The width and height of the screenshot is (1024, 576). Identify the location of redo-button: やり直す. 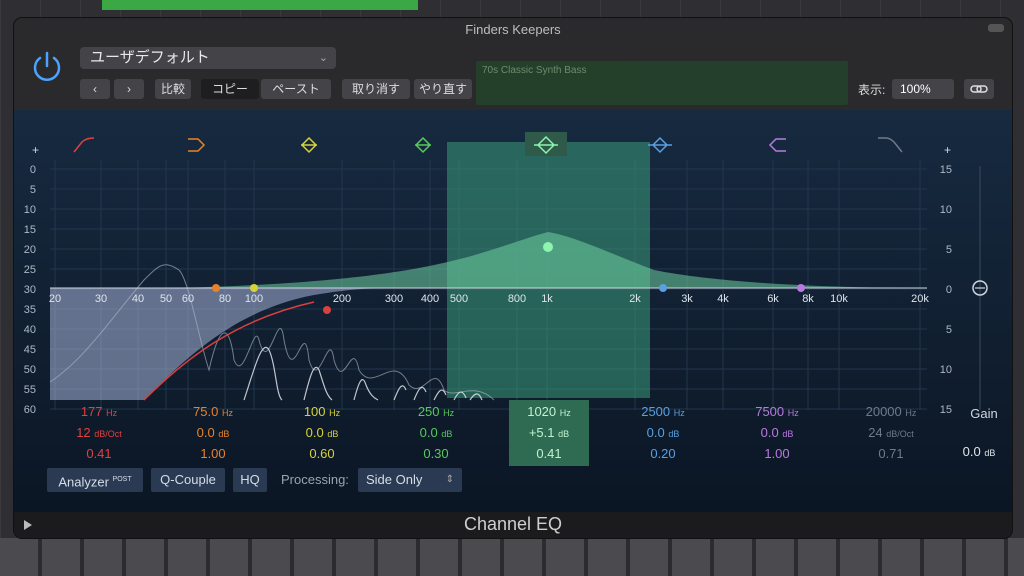
(443, 89).